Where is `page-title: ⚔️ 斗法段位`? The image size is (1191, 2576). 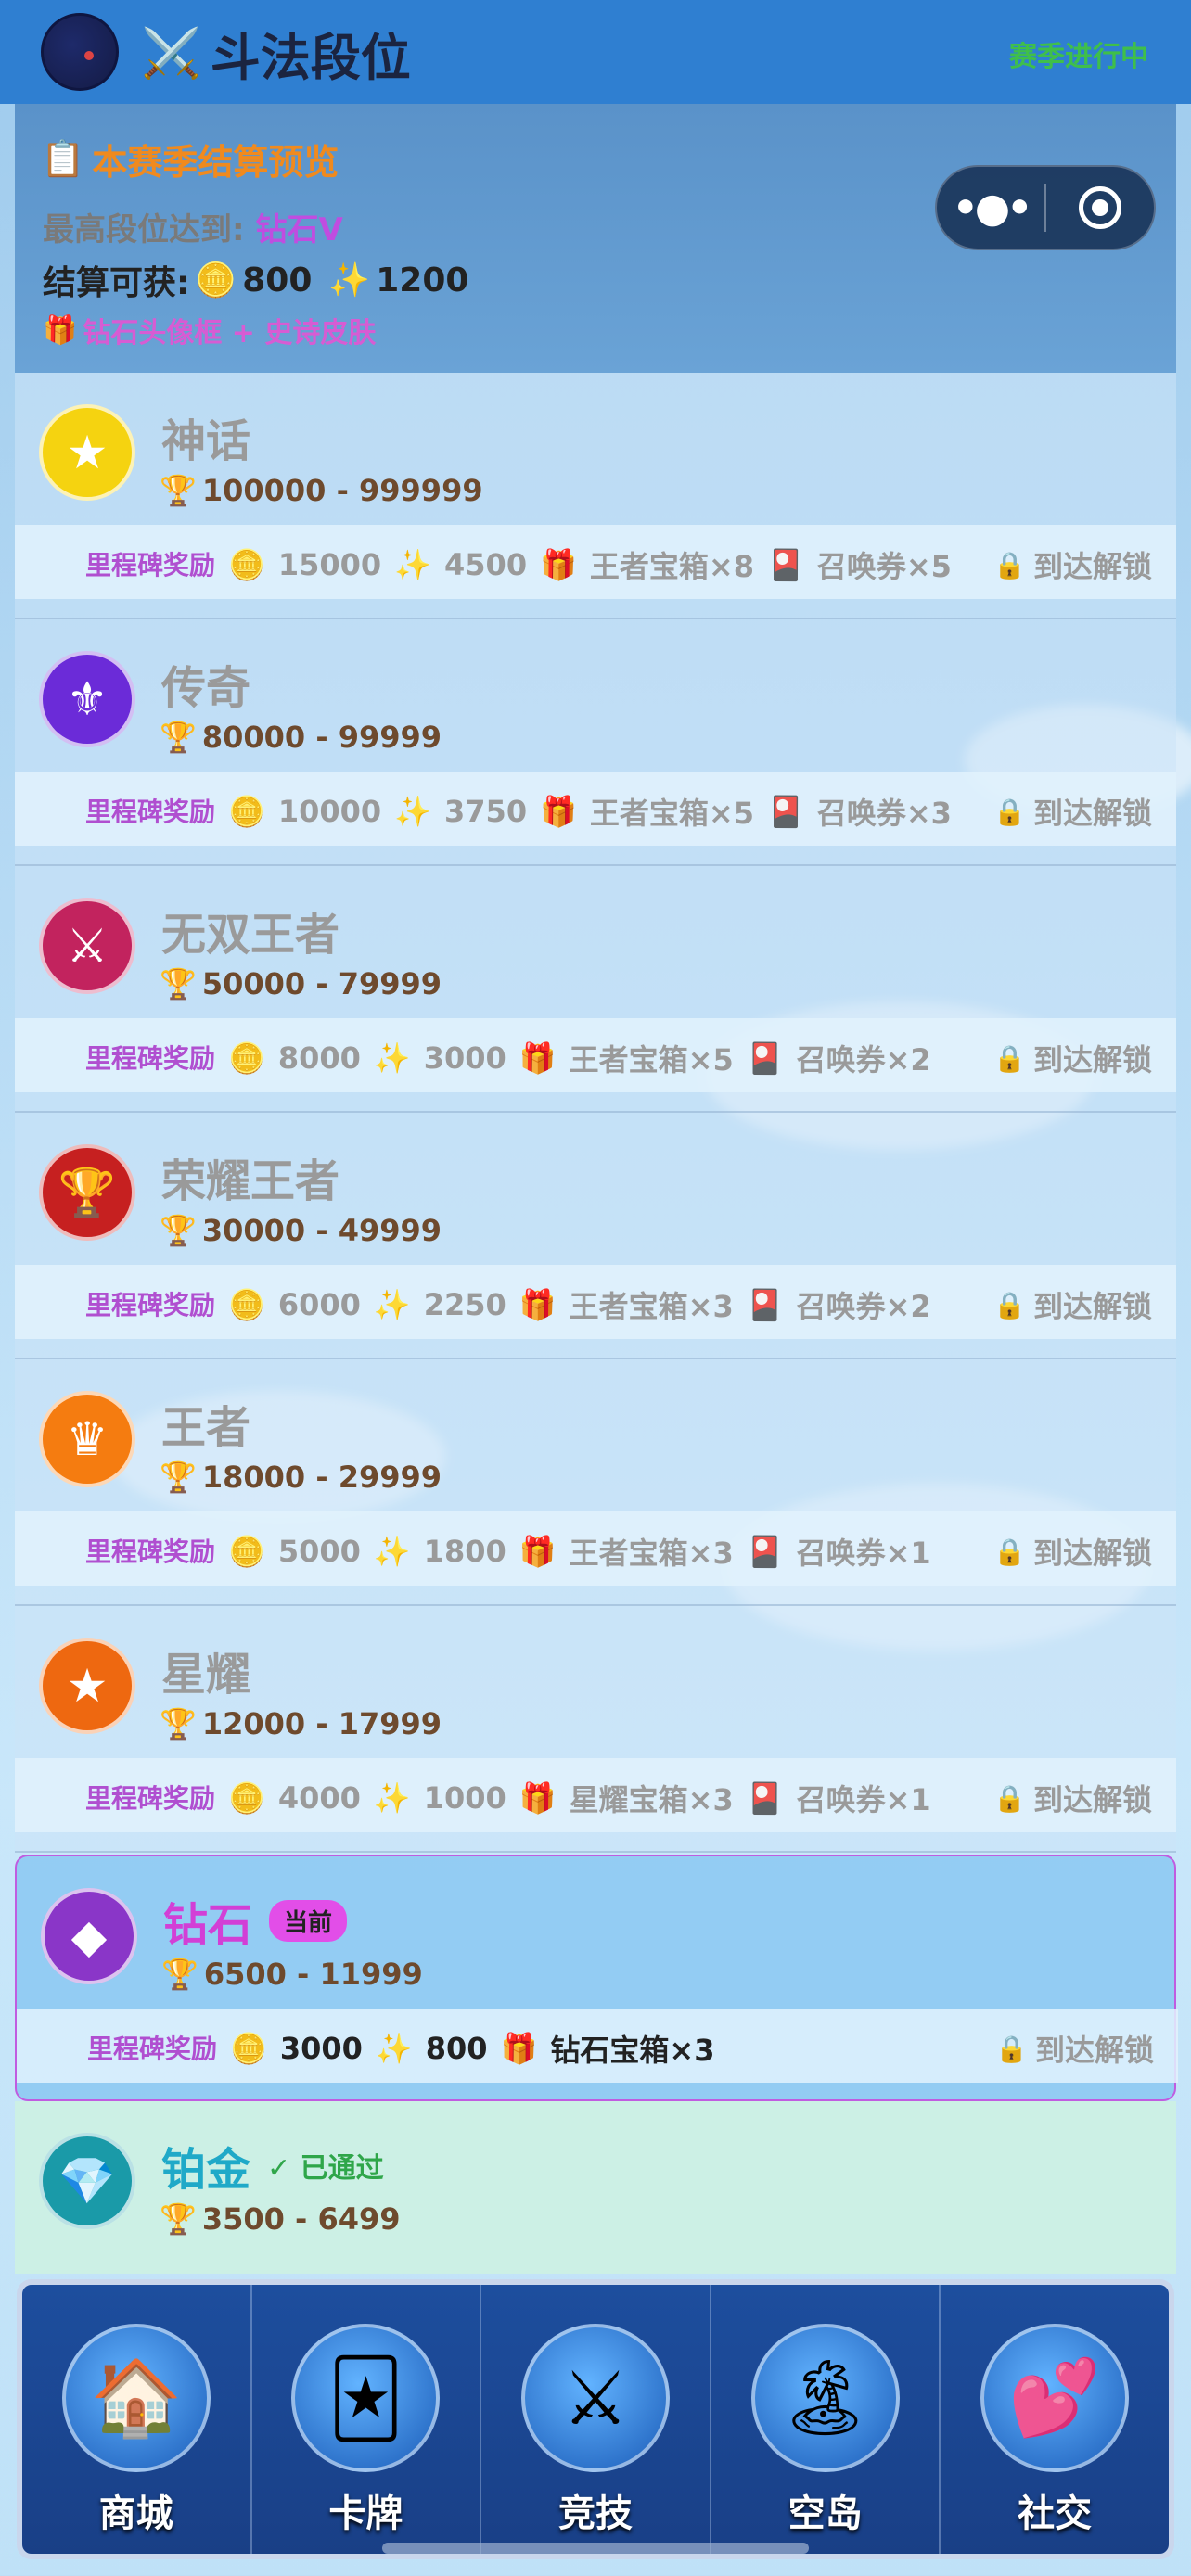
page-title: ⚔️ 斗法段位 is located at coordinates (276, 54).